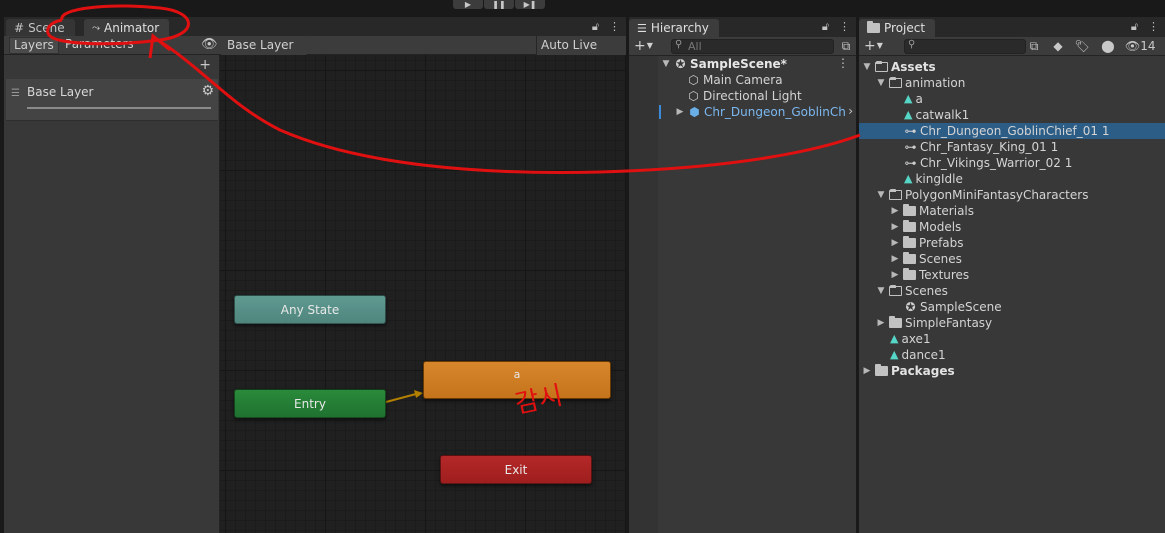 The width and height of the screenshot is (1165, 533). What do you see at coordinates (760, 112) in the screenshot?
I see `hierarchy-item-goblin-prefab: ▶ ⬢ Chr_Dungeon_GoblinCh` at bounding box center [760, 112].